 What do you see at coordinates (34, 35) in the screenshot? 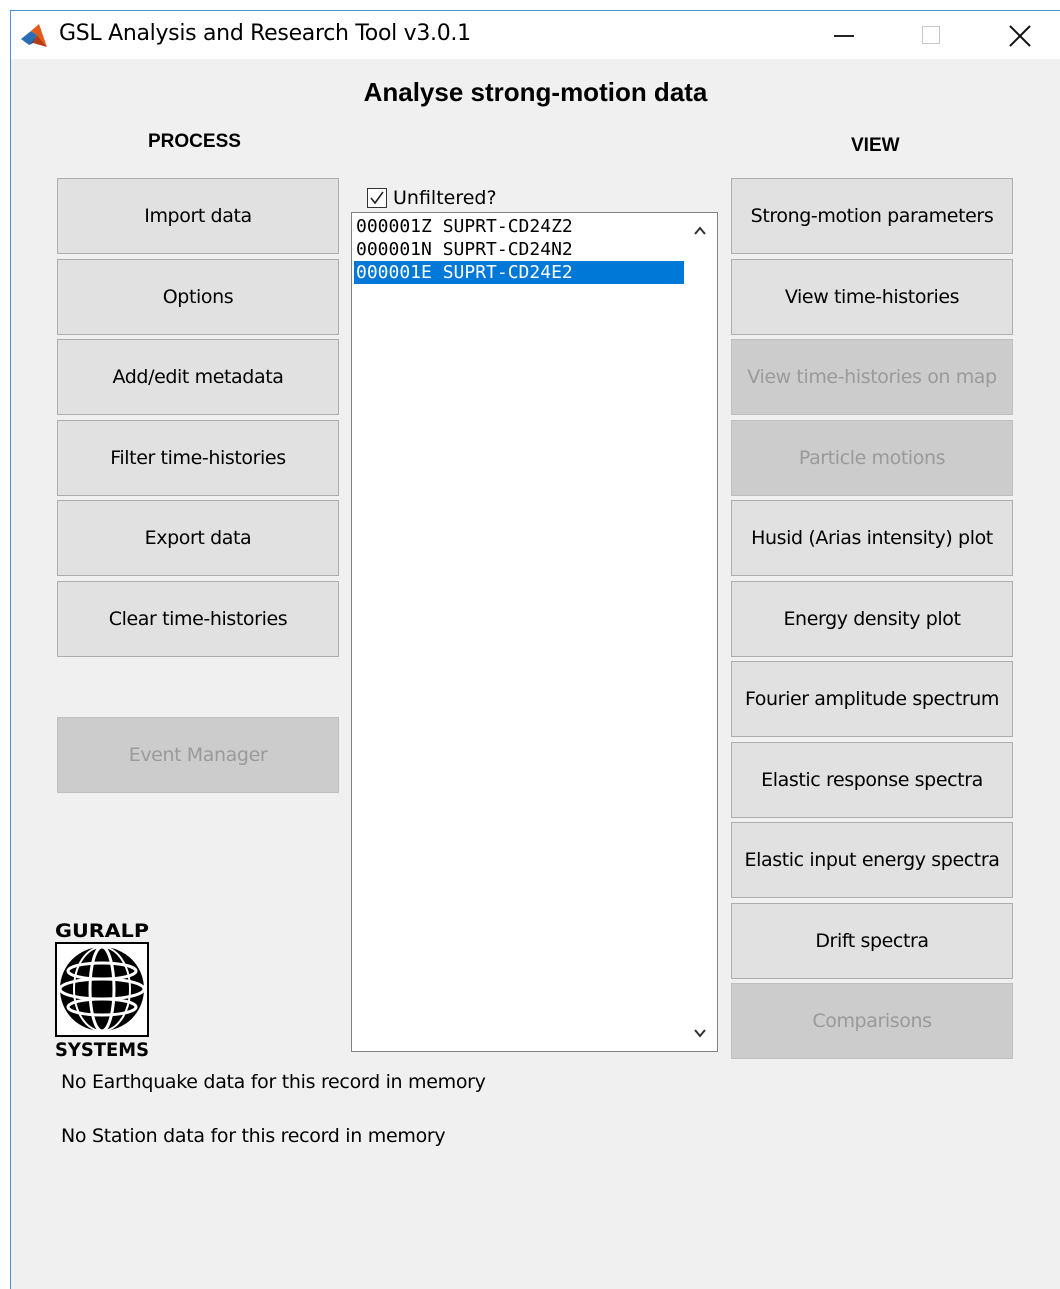
I see `matlab-icon` at bounding box center [34, 35].